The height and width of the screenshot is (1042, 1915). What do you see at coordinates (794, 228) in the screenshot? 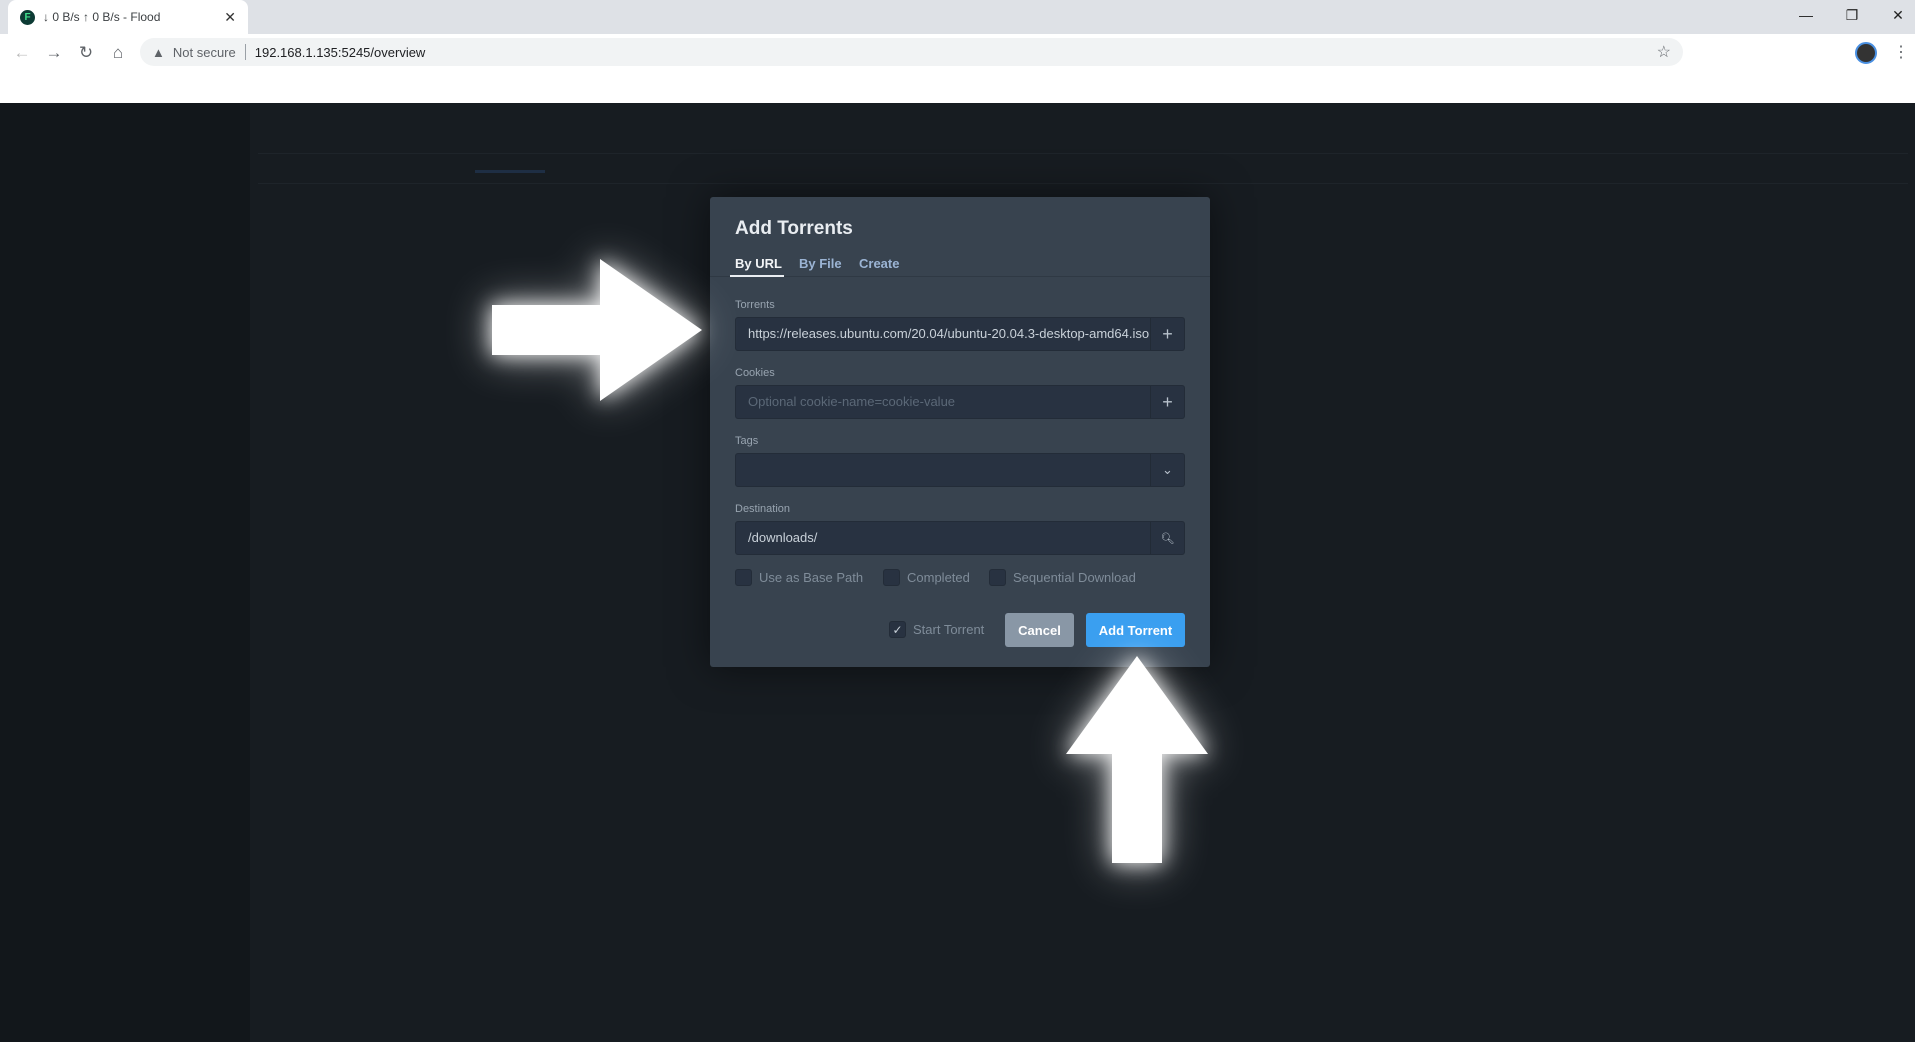
I see `modal-title: Add Torrents` at bounding box center [794, 228].